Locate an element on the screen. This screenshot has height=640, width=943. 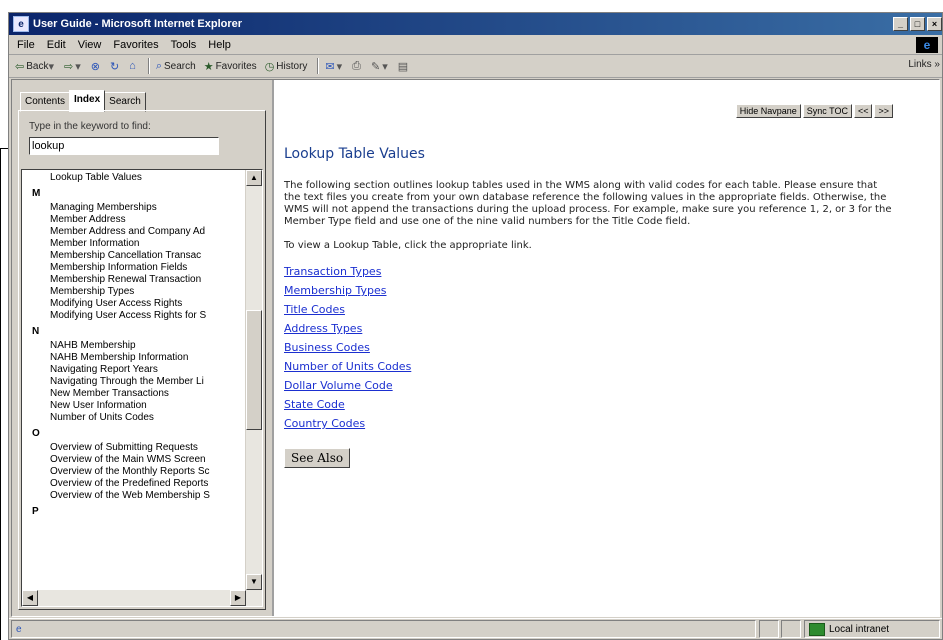
search-icon: ⌕ is located at coordinates (158, 65).